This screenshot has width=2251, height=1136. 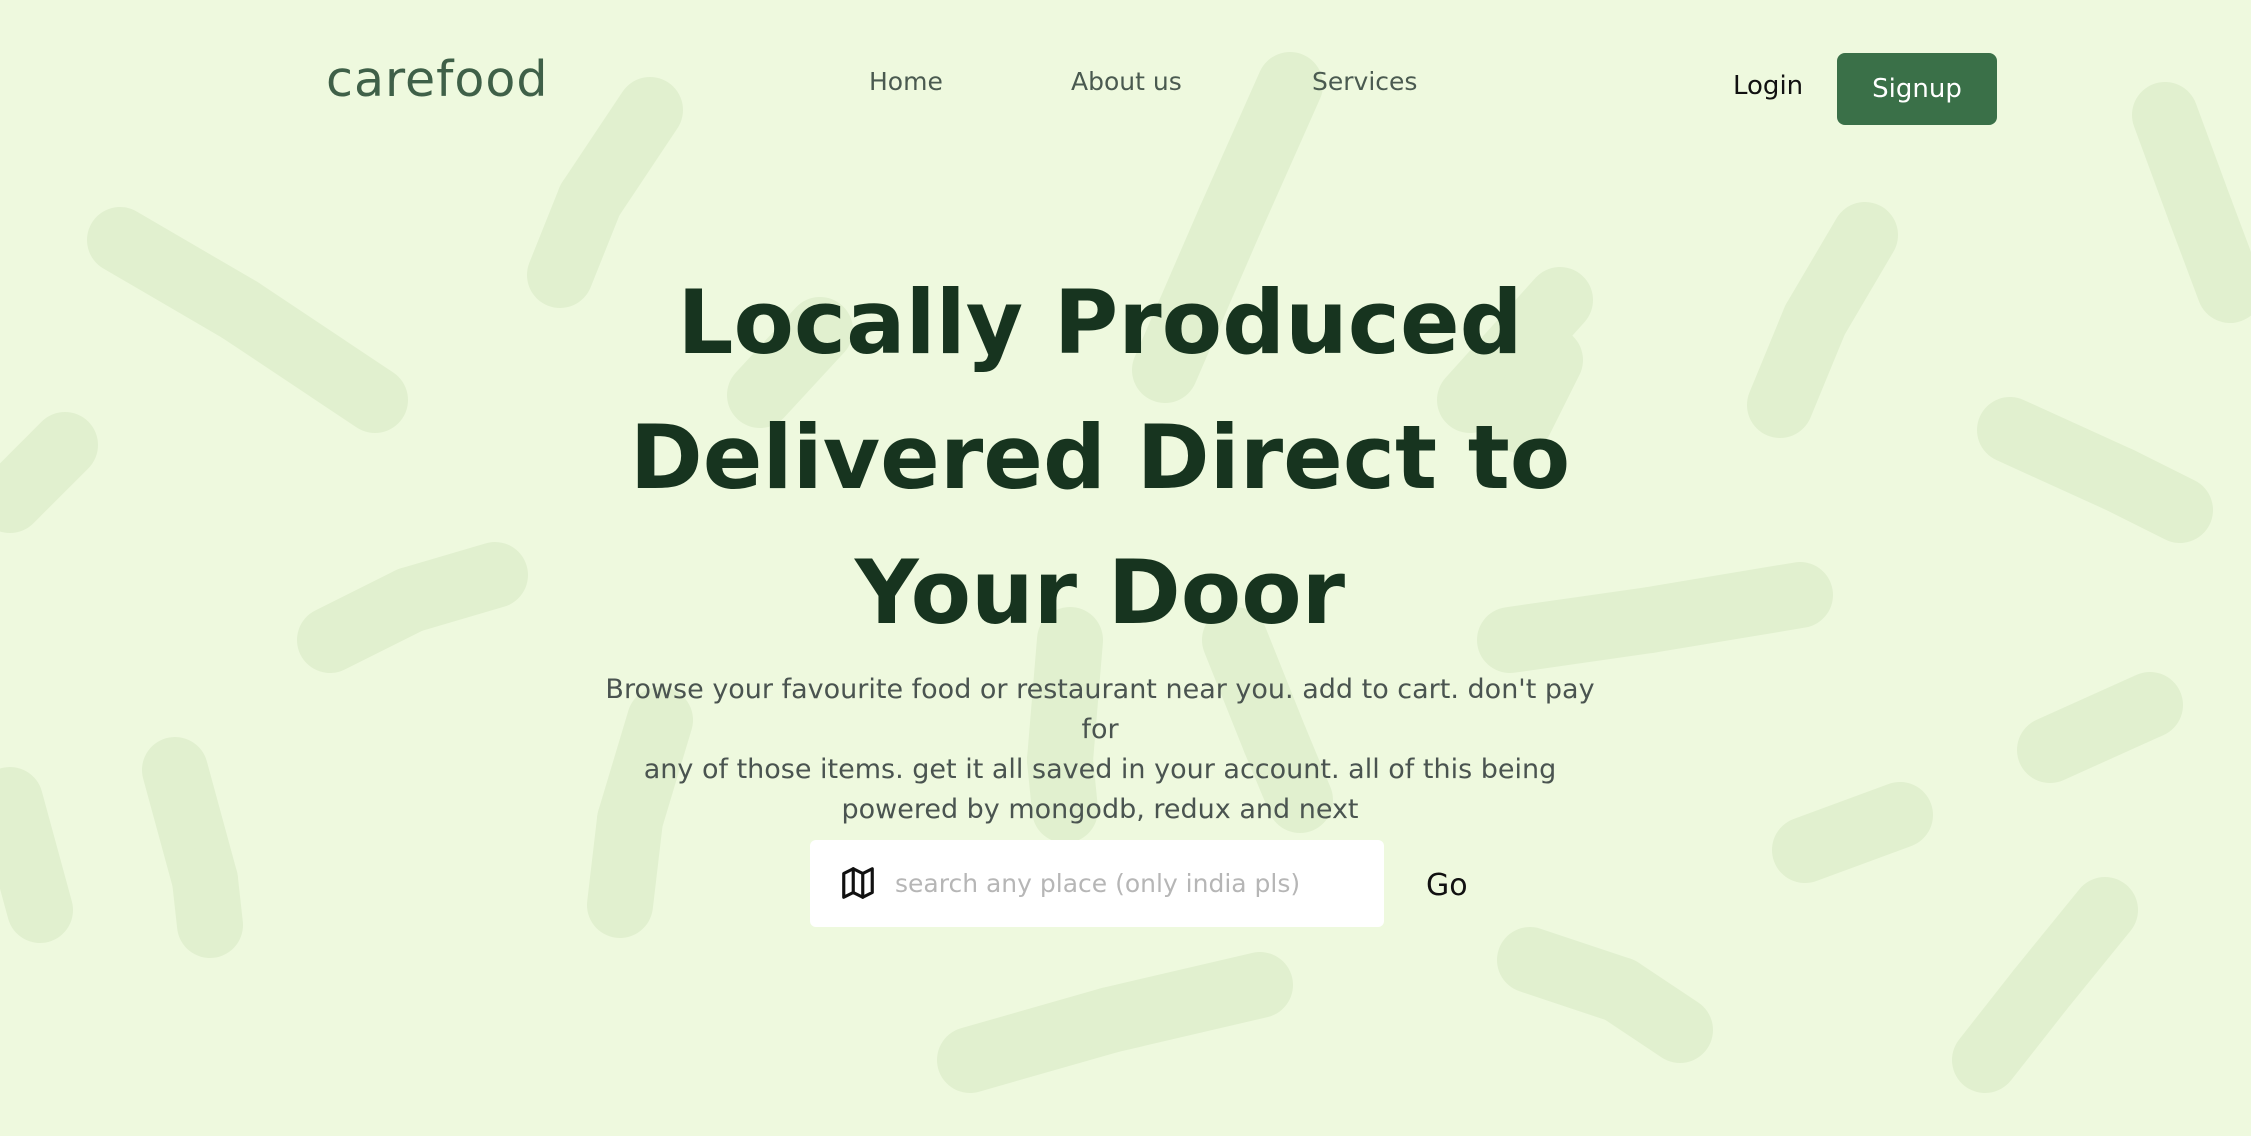 What do you see at coordinates (1130, 883) in the screenshot?
I see `search-input` at bounding box center [1130, 883].